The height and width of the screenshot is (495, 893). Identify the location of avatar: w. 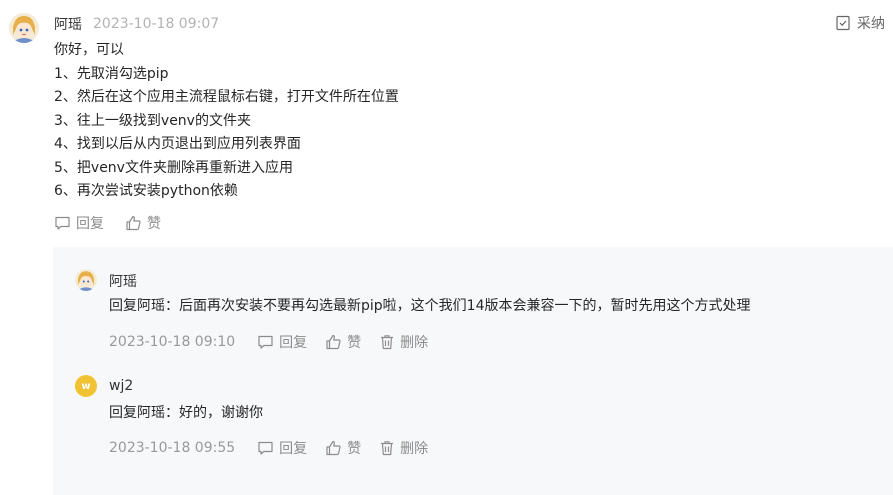
(86, 386).